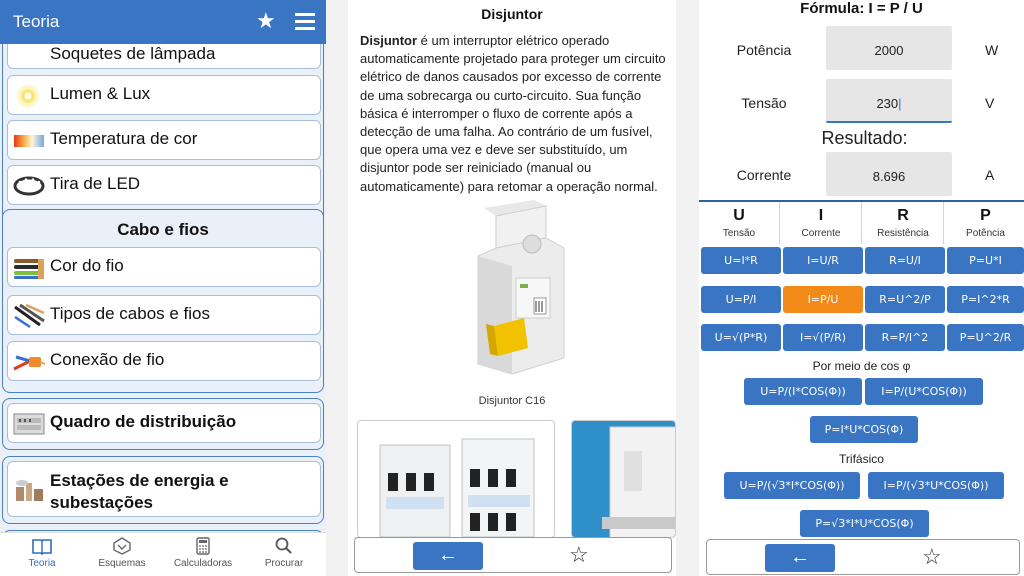  I want to click on nav-schematics: Esquemas, so click(122, 553).